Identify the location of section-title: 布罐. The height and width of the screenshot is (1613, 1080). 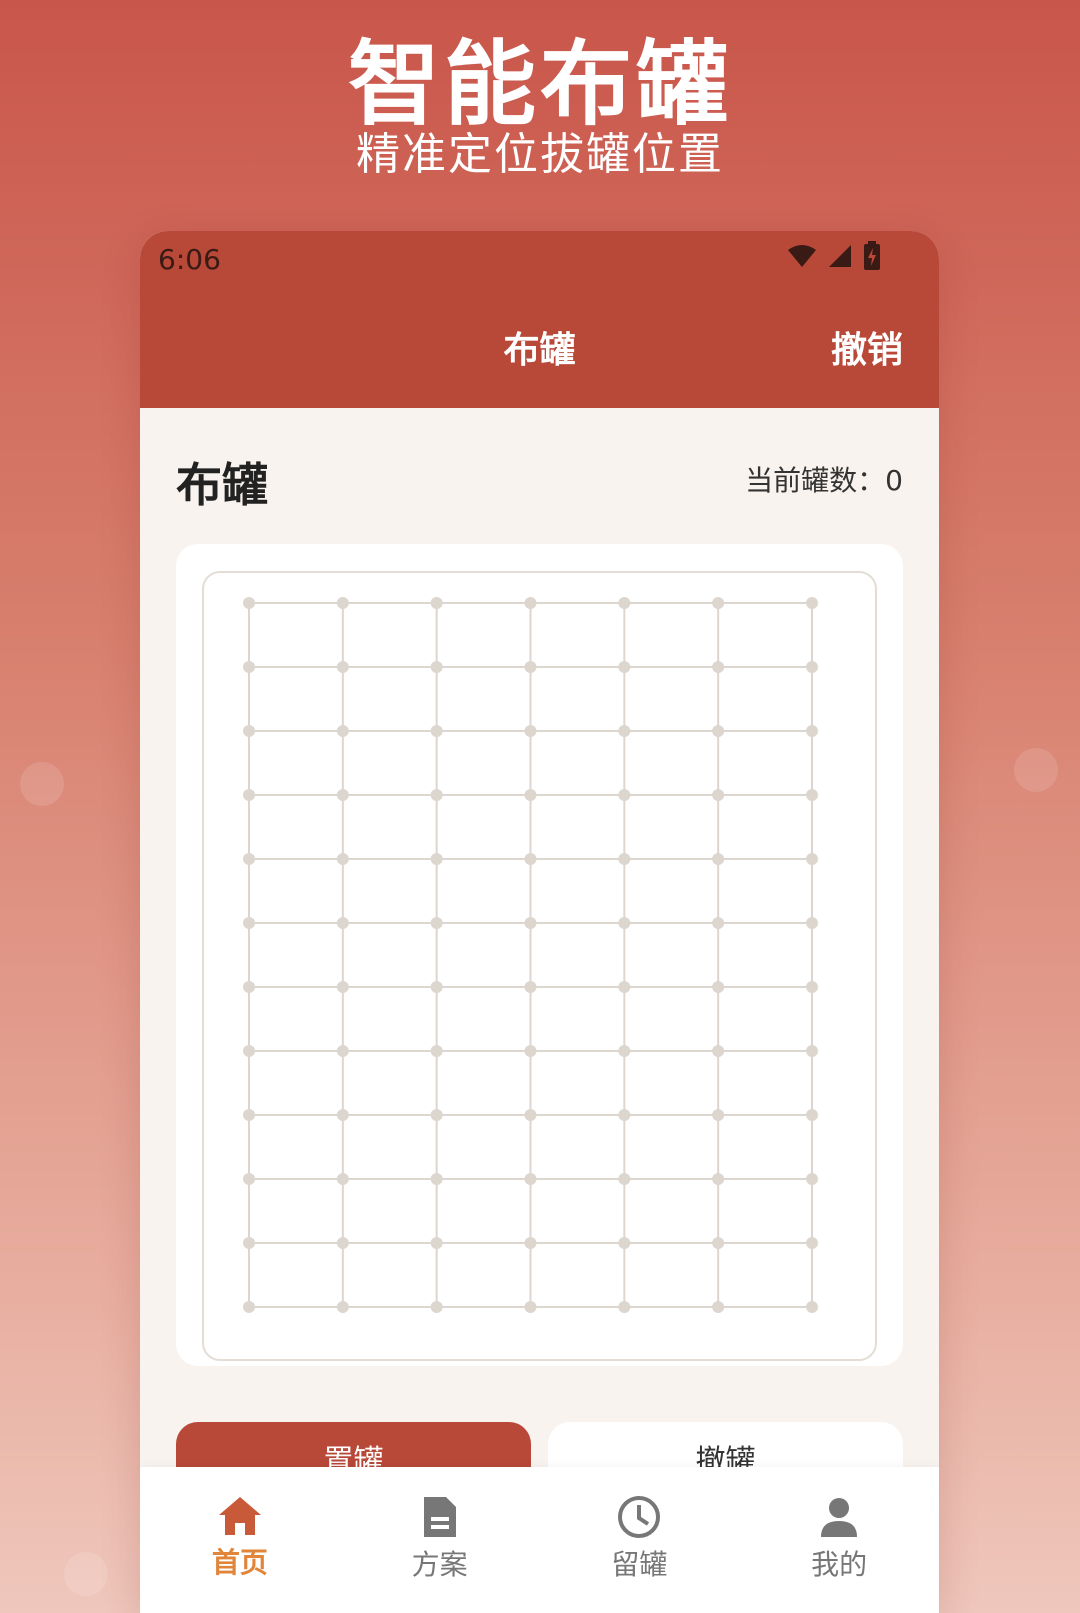
(222, 485).